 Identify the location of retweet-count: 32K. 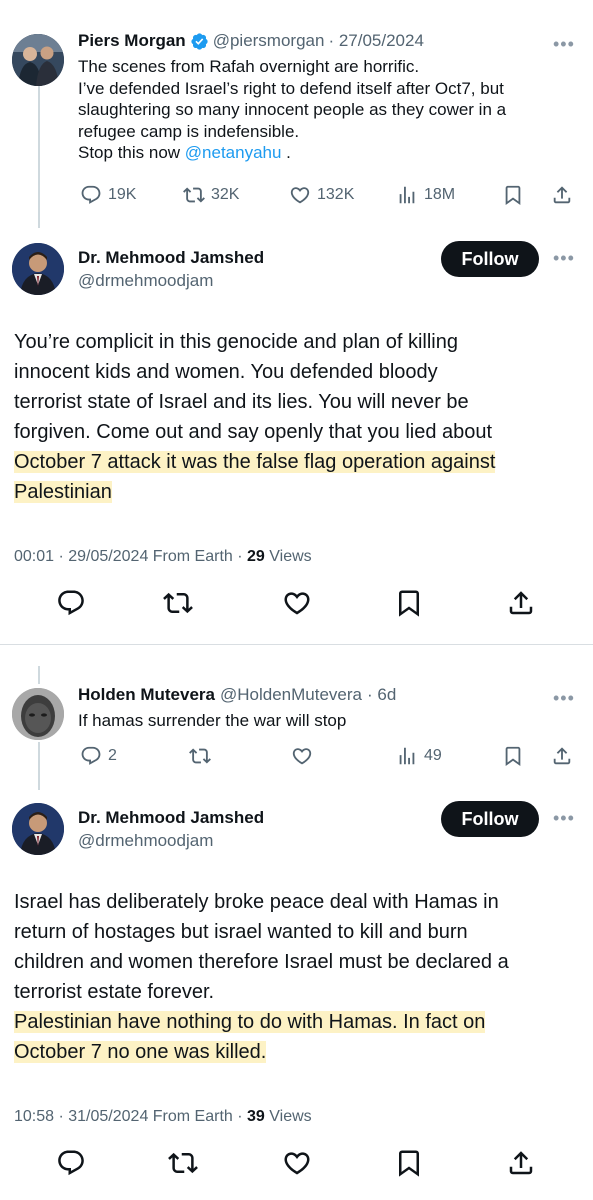
(225, 194).